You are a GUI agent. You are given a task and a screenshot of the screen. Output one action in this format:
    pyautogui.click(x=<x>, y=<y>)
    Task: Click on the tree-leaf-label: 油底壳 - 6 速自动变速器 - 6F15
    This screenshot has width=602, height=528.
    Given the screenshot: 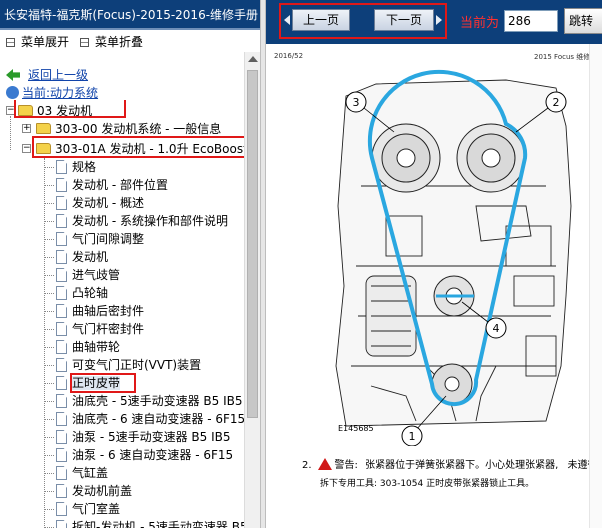 What is the action you would take?
    pyautogui.click(x=158, y=419)
    